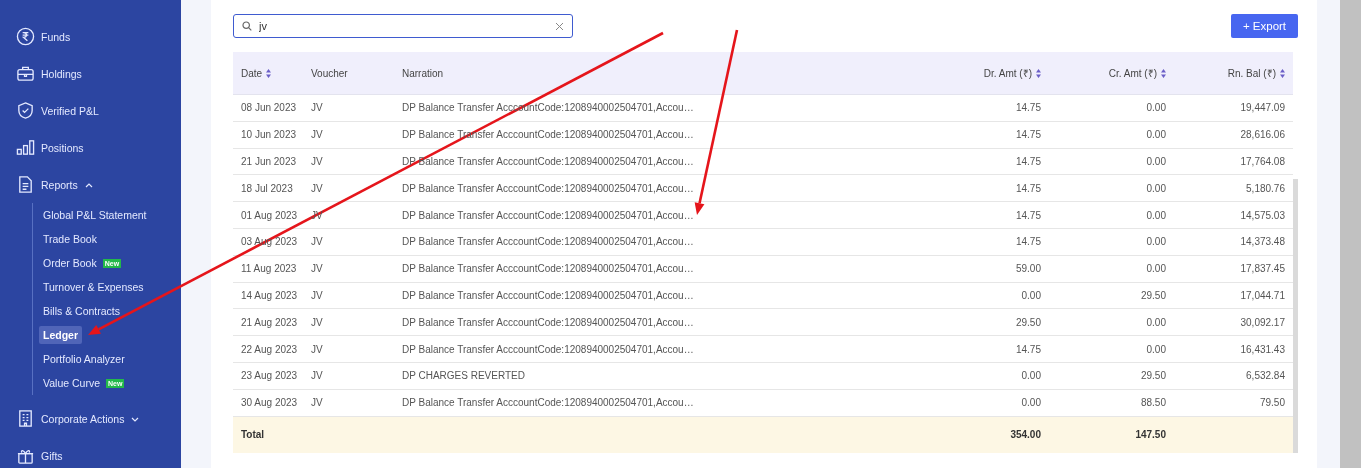 This screenshot has height=468, width=1361. I want to click on document-icon, so click(25, 184).